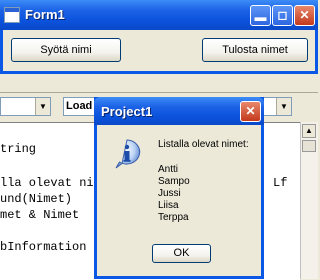  I want to click on scroll-thumb, so click(309, 146).